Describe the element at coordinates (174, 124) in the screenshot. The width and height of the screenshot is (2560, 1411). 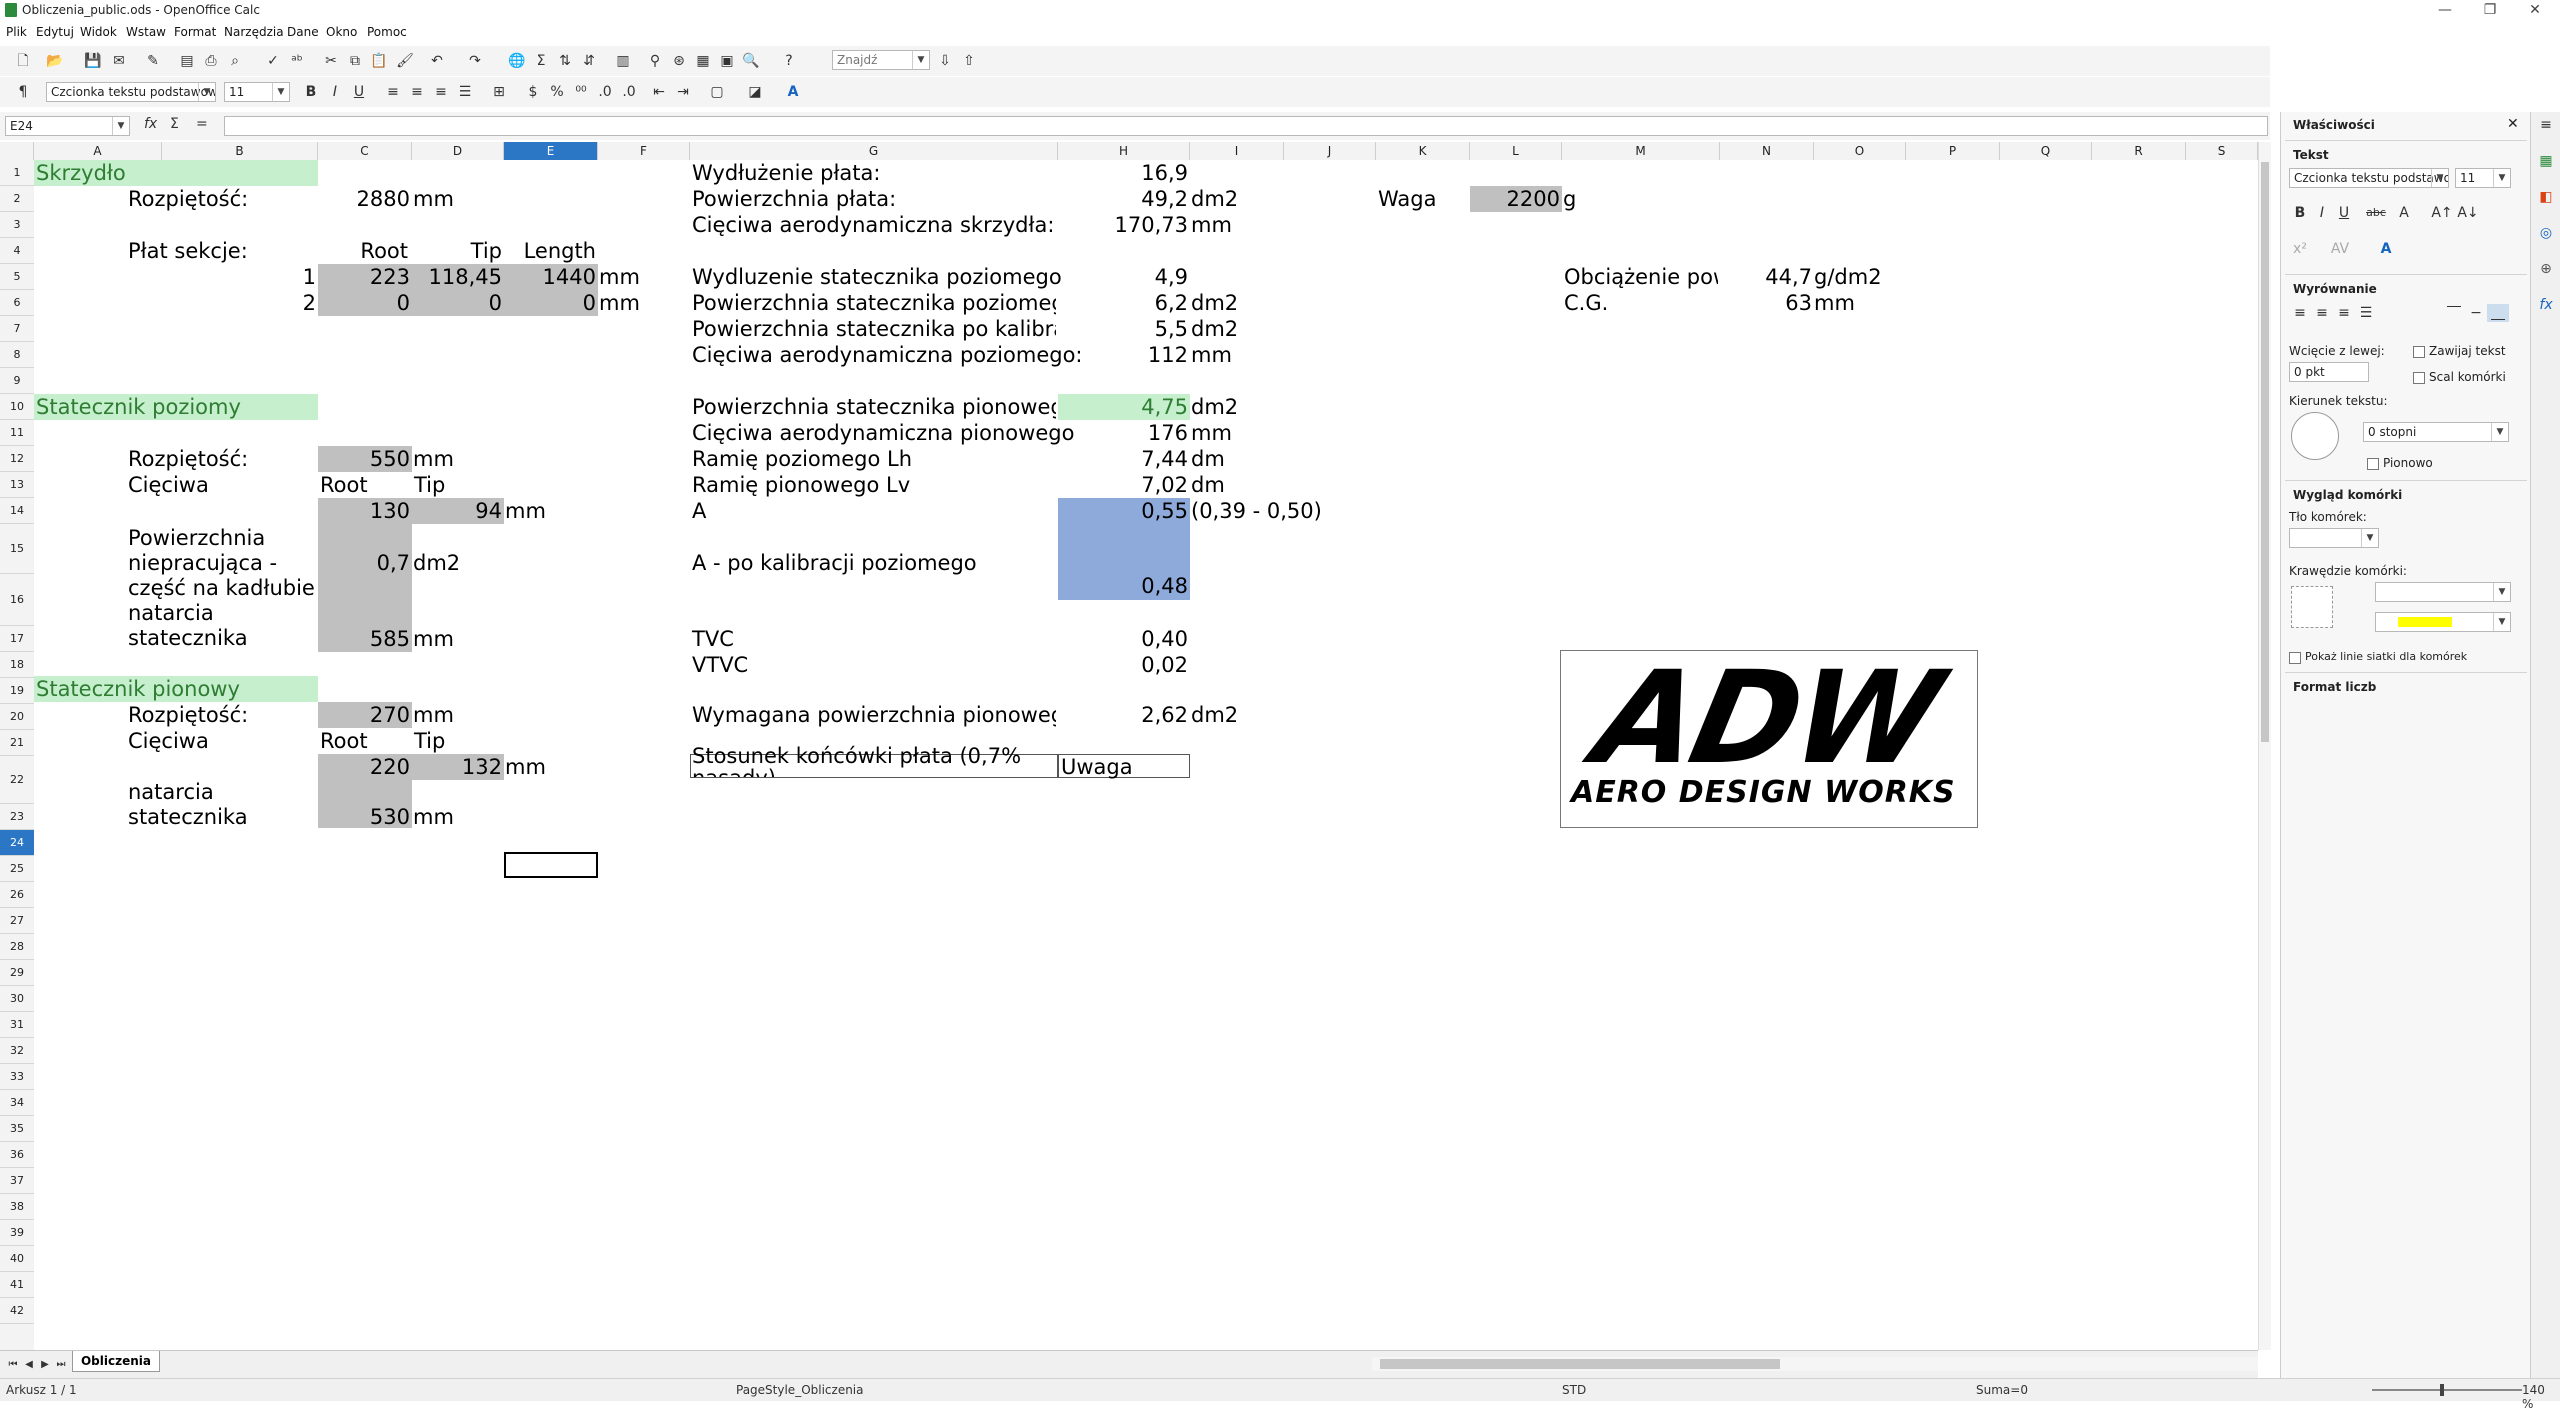
I see `sum-icon: Σ` at that location.